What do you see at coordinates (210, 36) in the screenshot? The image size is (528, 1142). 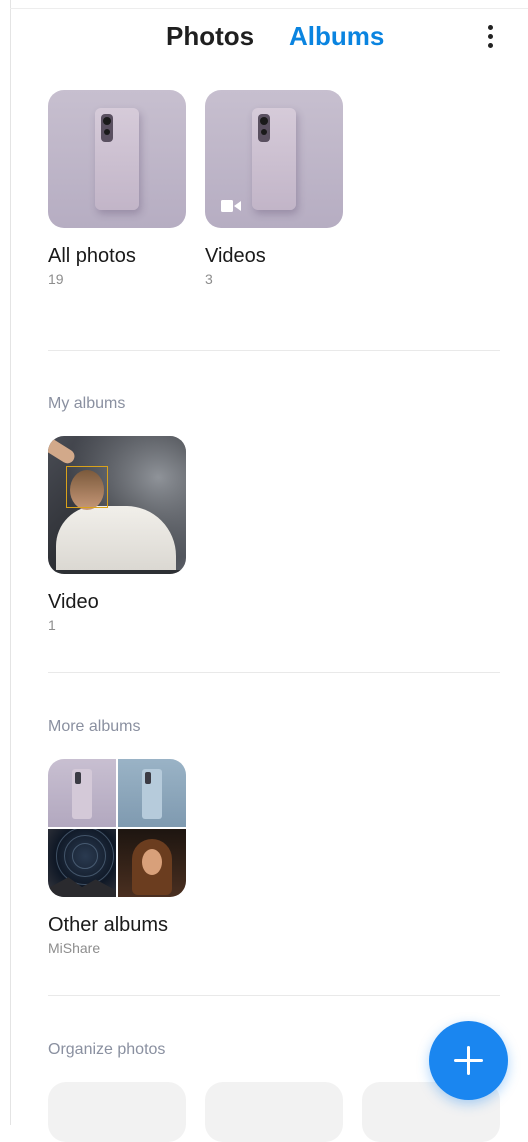 I see `tab-photos: Photos` at bounding box center [210, 36].